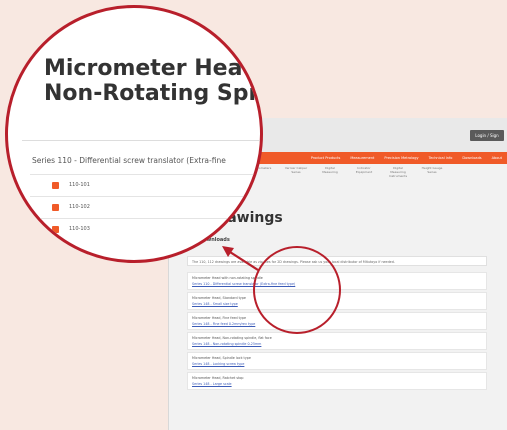 Image resolution: width=507 pixels, height=430 pixels. I want to click on highlight-ring, so click(297, 290).